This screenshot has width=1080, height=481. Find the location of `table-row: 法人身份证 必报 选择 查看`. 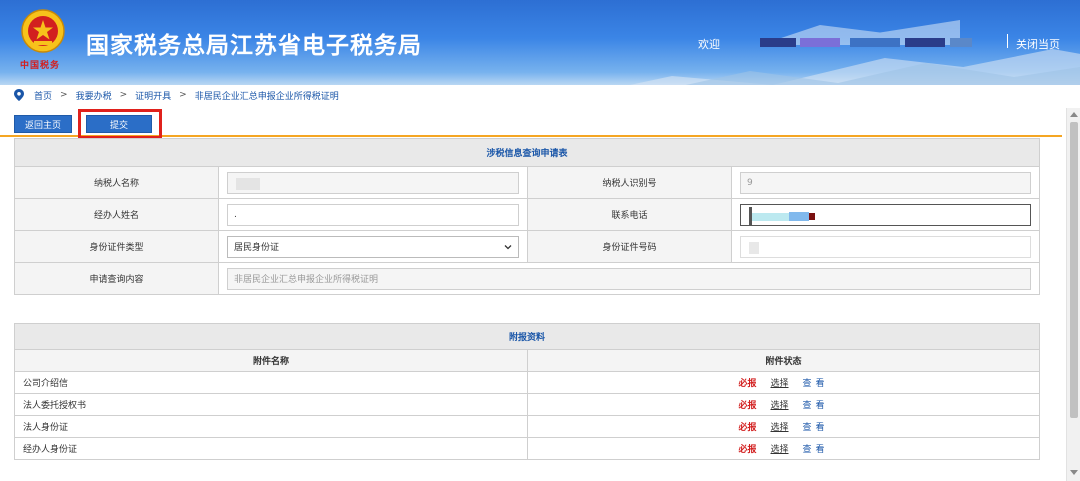

table-row: 法人身份证 必报 选择 查看 is located at coordinates (527, 426).